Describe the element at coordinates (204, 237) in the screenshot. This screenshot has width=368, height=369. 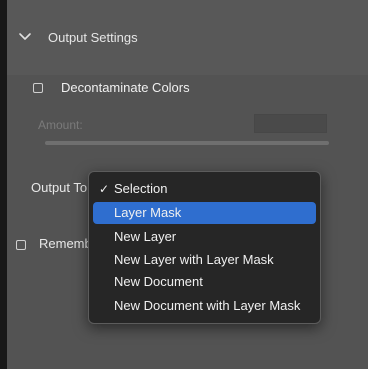
I see `menu-item-new-layer: New Layer` at that location.